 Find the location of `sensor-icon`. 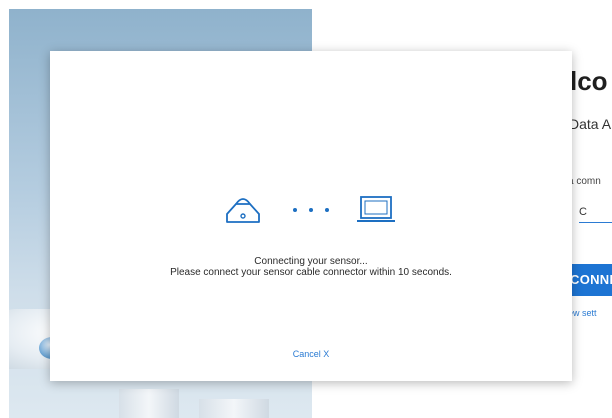

sensor-icon is located at coordinates (243, 210).